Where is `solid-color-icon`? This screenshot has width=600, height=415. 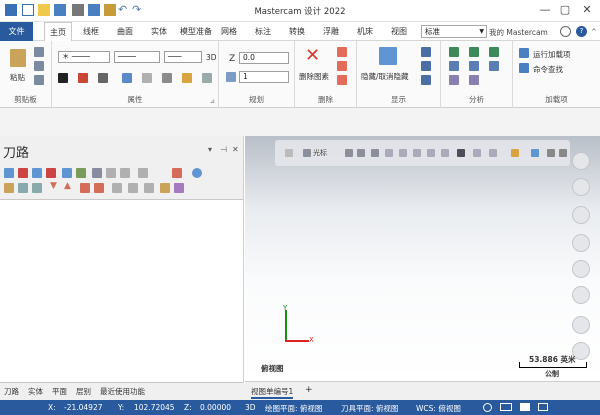 solid-color-icon is located at coordinates (83, 78).